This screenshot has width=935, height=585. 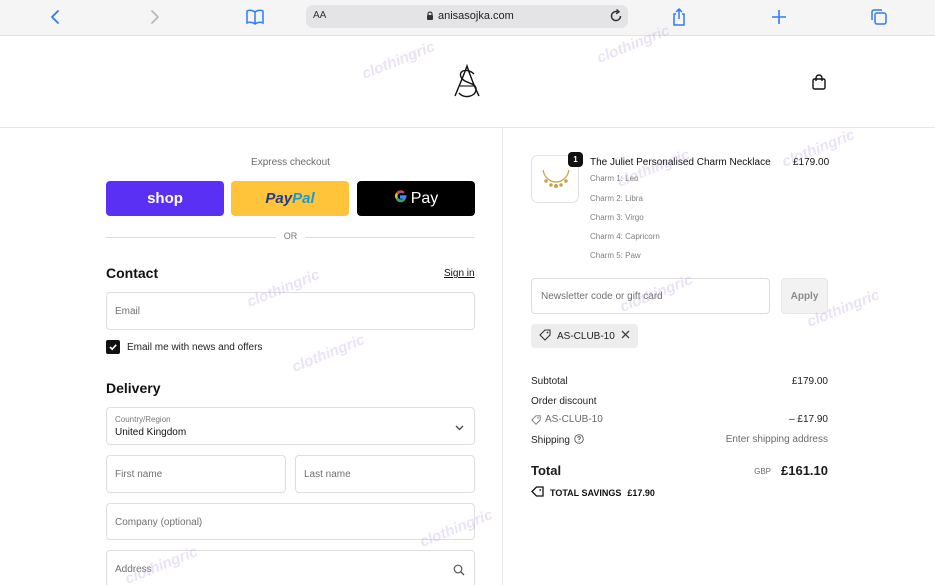 What do you see at coordinates (424, 198) in the screenshot?
I see `google-pay-label: Pay` at bounding box center [424, 198].